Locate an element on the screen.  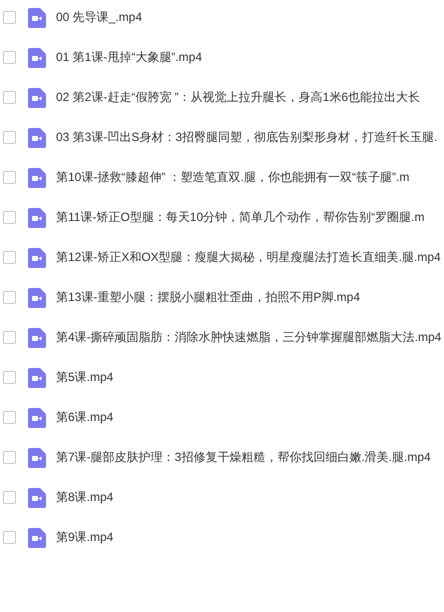
file-name: 第6课.mp4 is located at coordinates (85, 417).